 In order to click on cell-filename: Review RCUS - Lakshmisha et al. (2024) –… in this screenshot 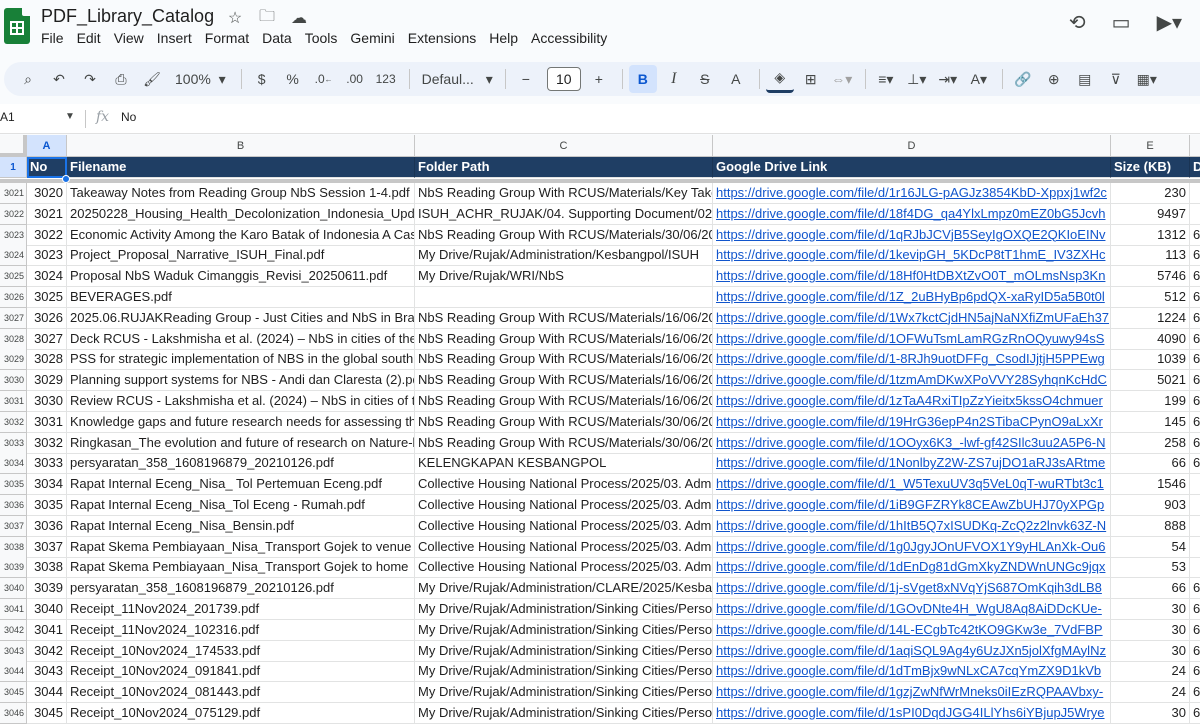, I will do `click(241, 401)`.